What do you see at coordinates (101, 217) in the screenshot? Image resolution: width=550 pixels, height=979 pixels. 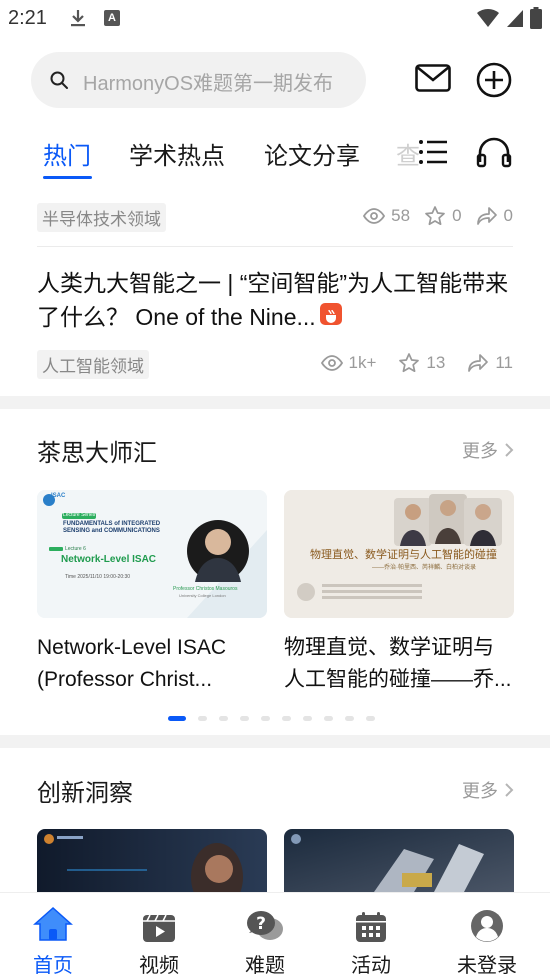 I see `article-tag: 半导体技术领域` at bounding box center [101, 217].